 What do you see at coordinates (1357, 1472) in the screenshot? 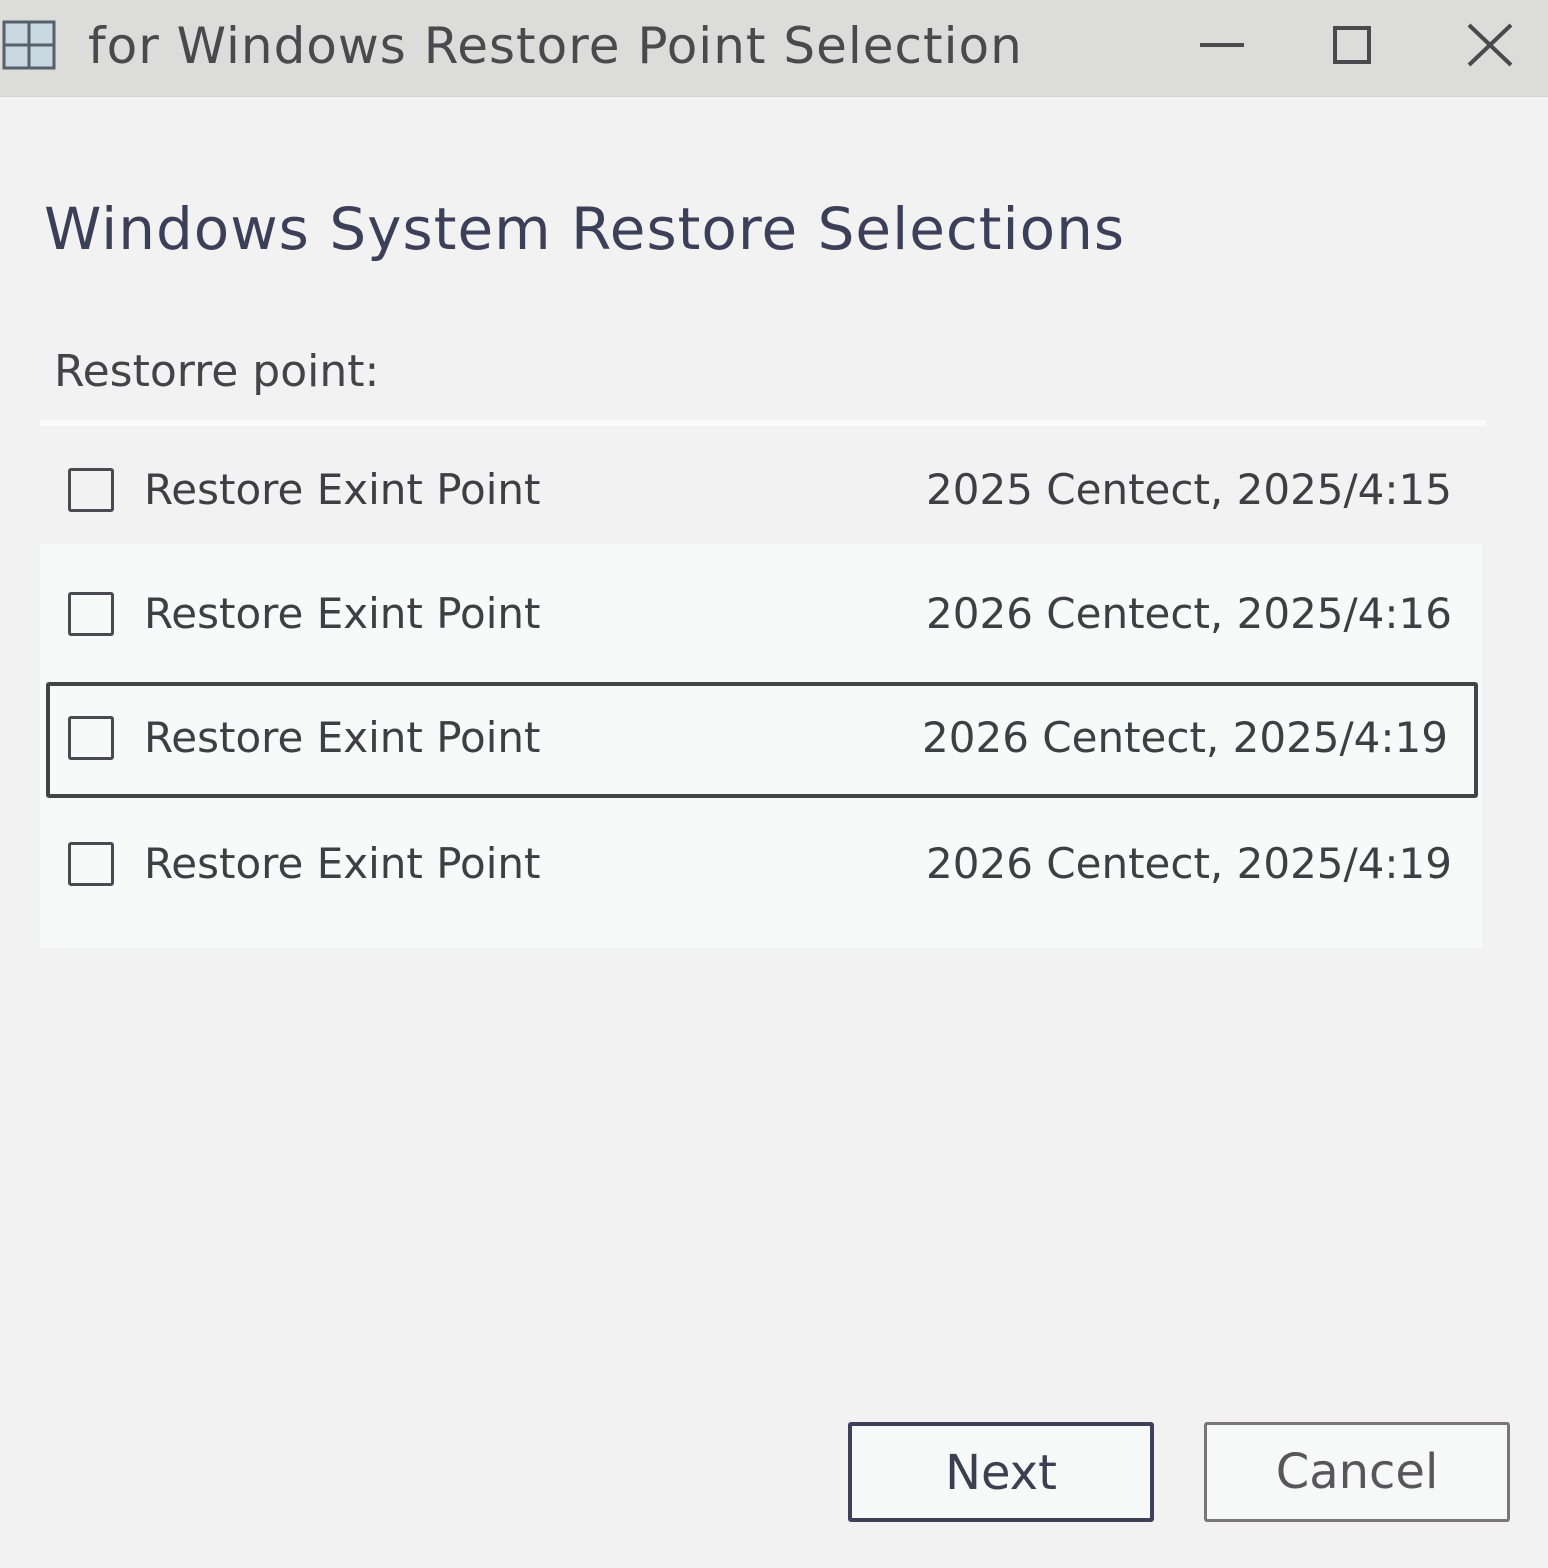
I see `cancel-button: Cancel` at bounding box center [1357, 1472].